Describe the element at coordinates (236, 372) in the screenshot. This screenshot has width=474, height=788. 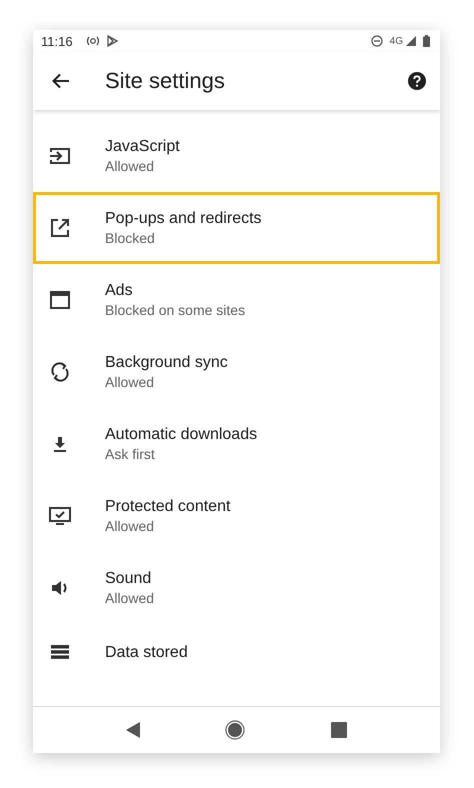
I see `settings-item: Background sync Allowed` at that location.